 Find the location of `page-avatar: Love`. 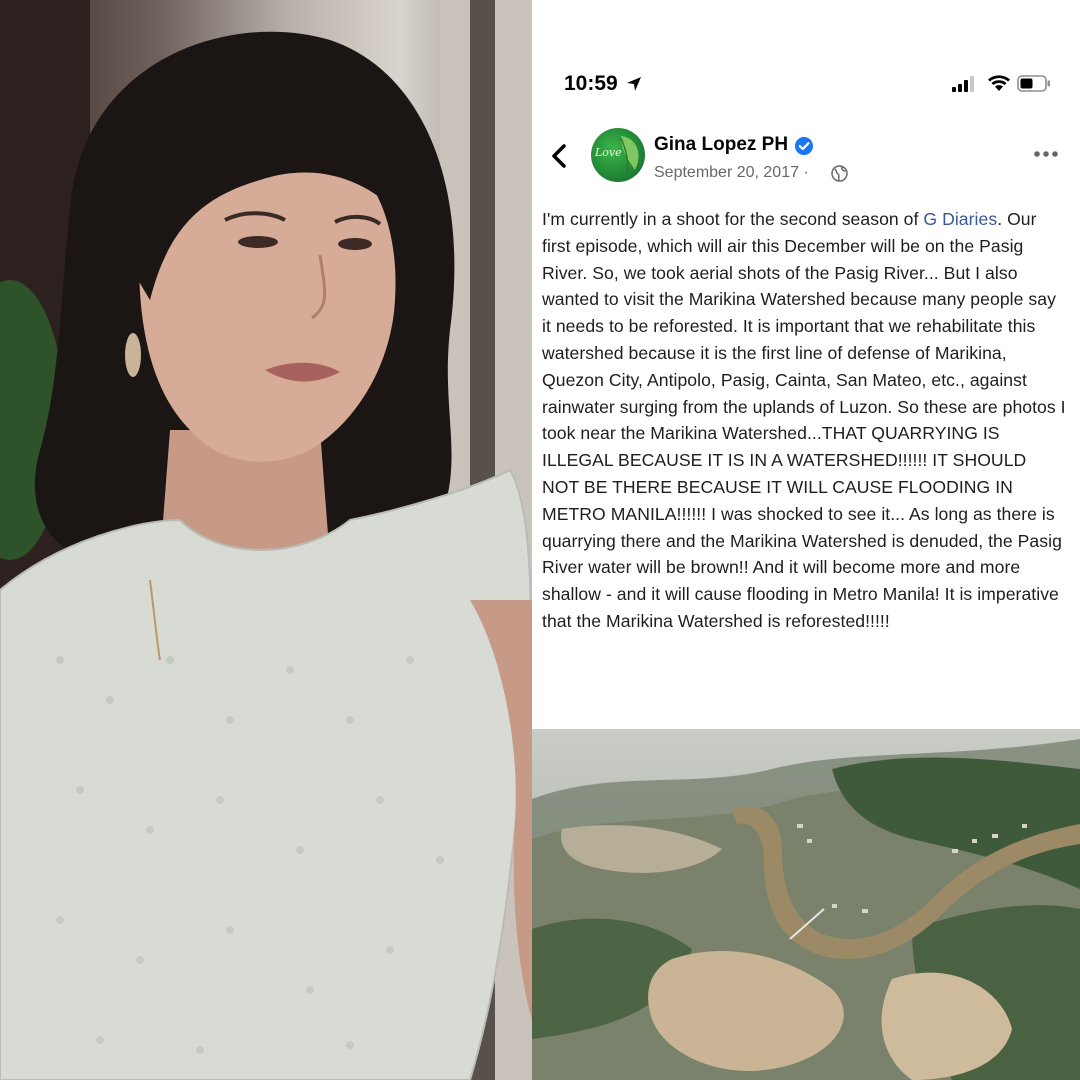

page-avatar: Love is located at coordinates (618, 155).